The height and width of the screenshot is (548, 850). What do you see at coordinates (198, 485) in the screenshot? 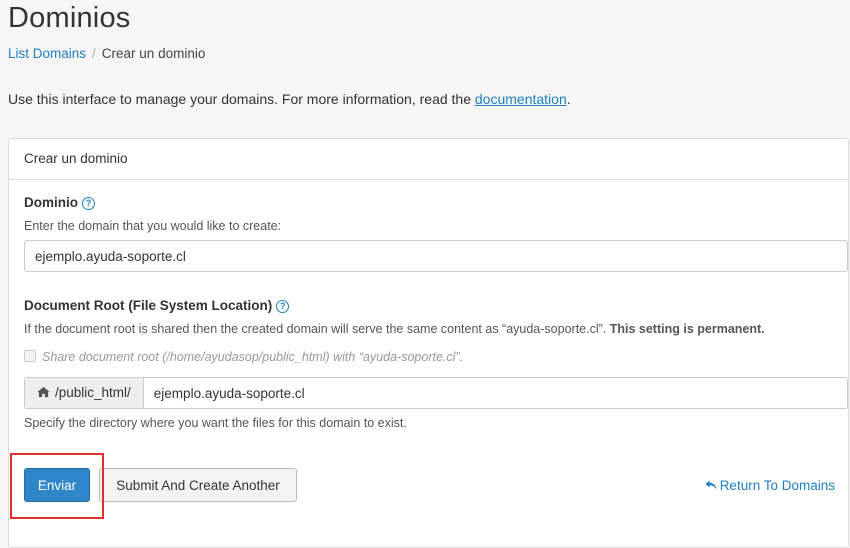
I see `submit-and-create-another-button: Submit And Create Another` at bounding box center [198, 485].